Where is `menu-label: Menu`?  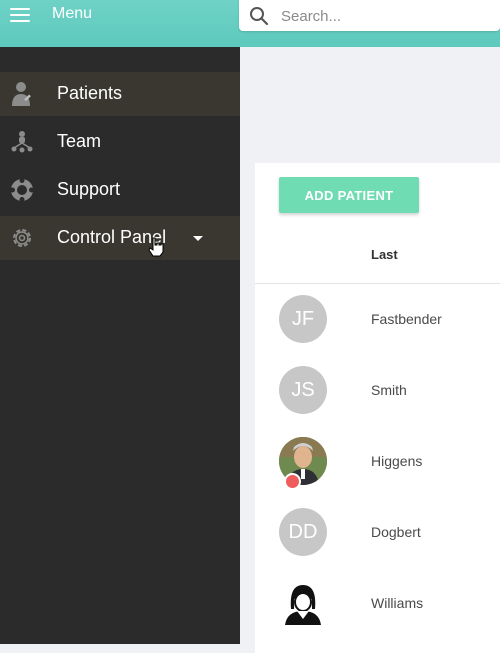 menu-label: Menu is located at coordinates (72, 14).